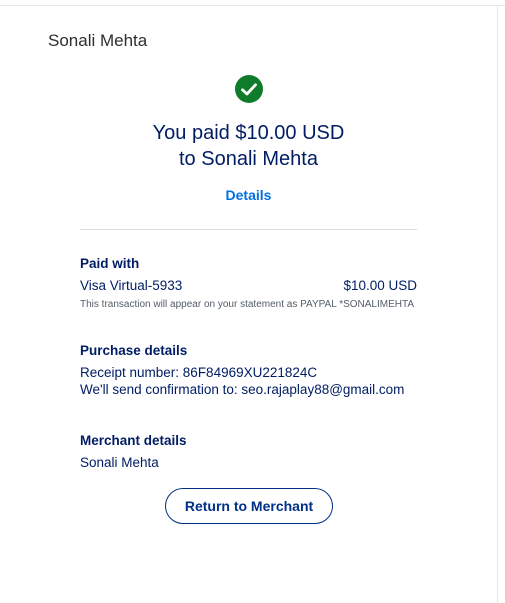 The height and width of the screenshot is (603, 505). I want to click on payment-method: Visa Virtual-5933, so click(131, 285).